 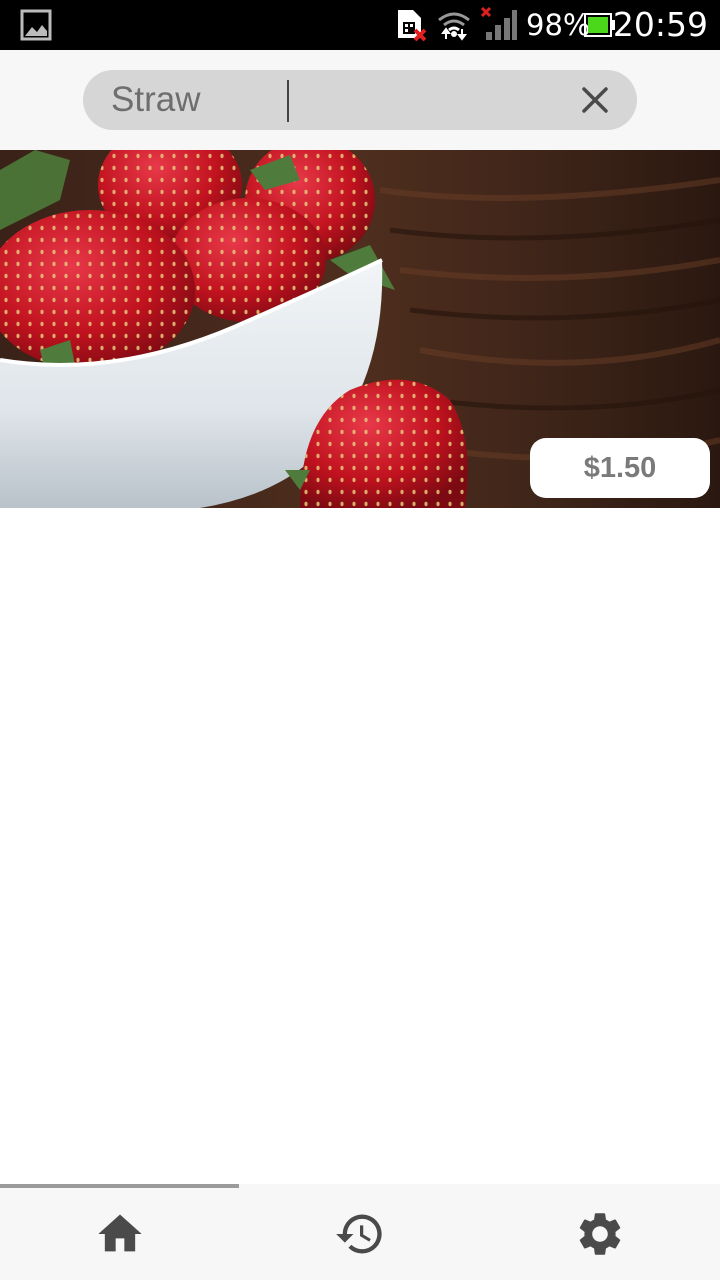 I want to click on bottom-navigation, so click(x=360, y=1232).